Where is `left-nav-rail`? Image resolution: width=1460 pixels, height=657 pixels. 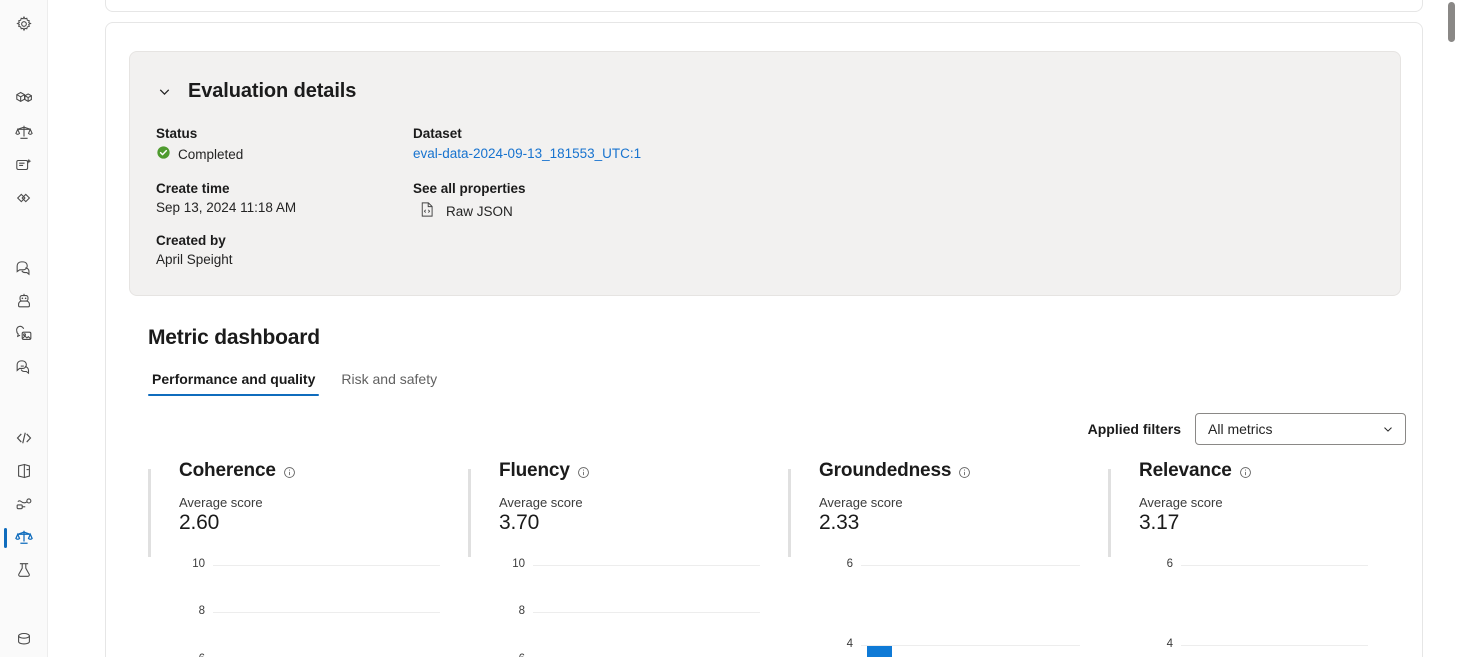
left-nav-rail is located at coordinates (24, 328).